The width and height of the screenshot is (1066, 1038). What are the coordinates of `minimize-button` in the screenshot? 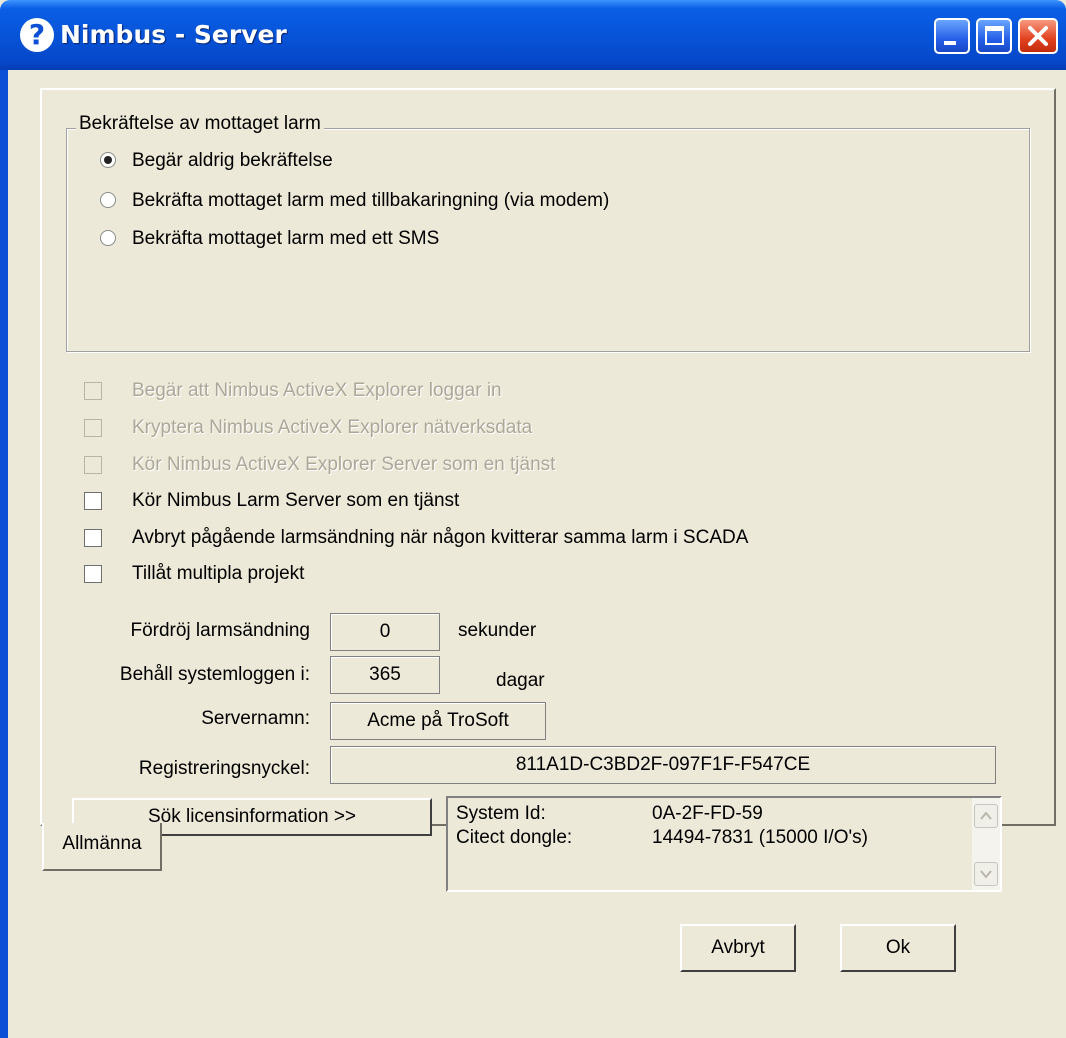 It's located at (952, 36).